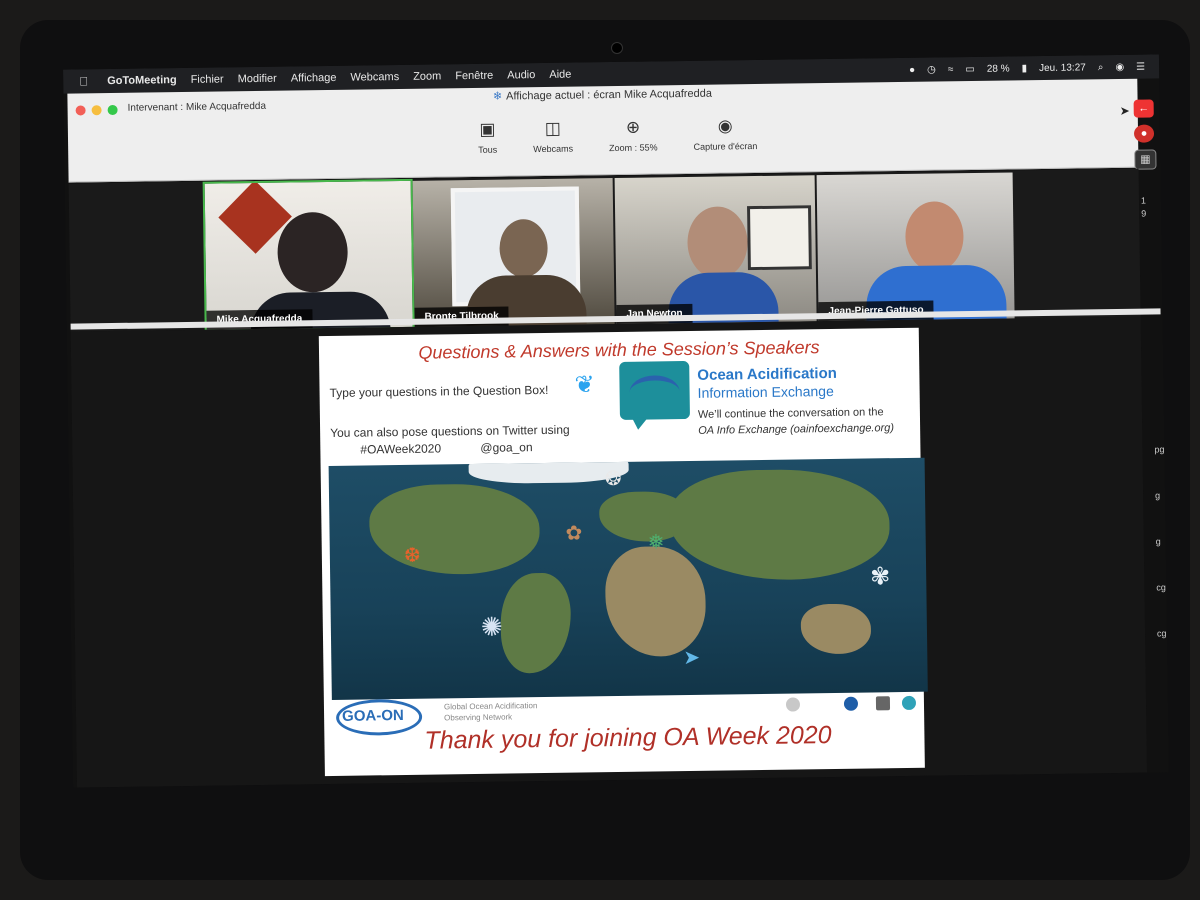 This screenshot has height=900, width=1200. What do you see at coordinates (207, 79) in the screenshot?
I see `menu-fichier: Fichier` at bounding box center [207, 79].